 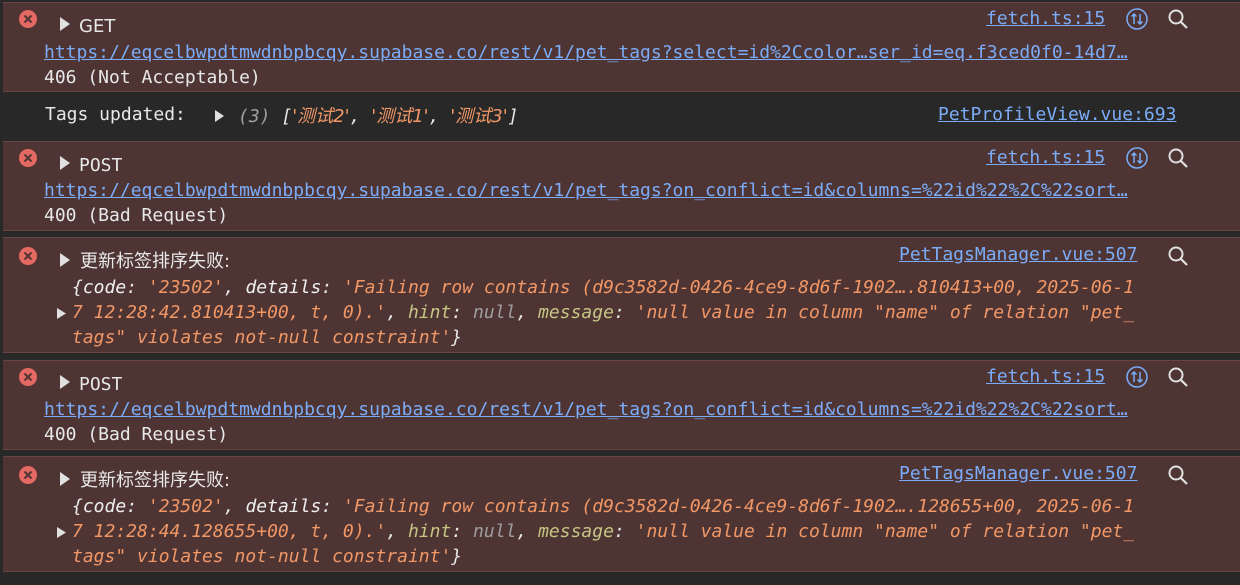 I want to click on value-details-cont: 7 12:28:44.128655+00, t, 0).', so click(x=229, y=531).